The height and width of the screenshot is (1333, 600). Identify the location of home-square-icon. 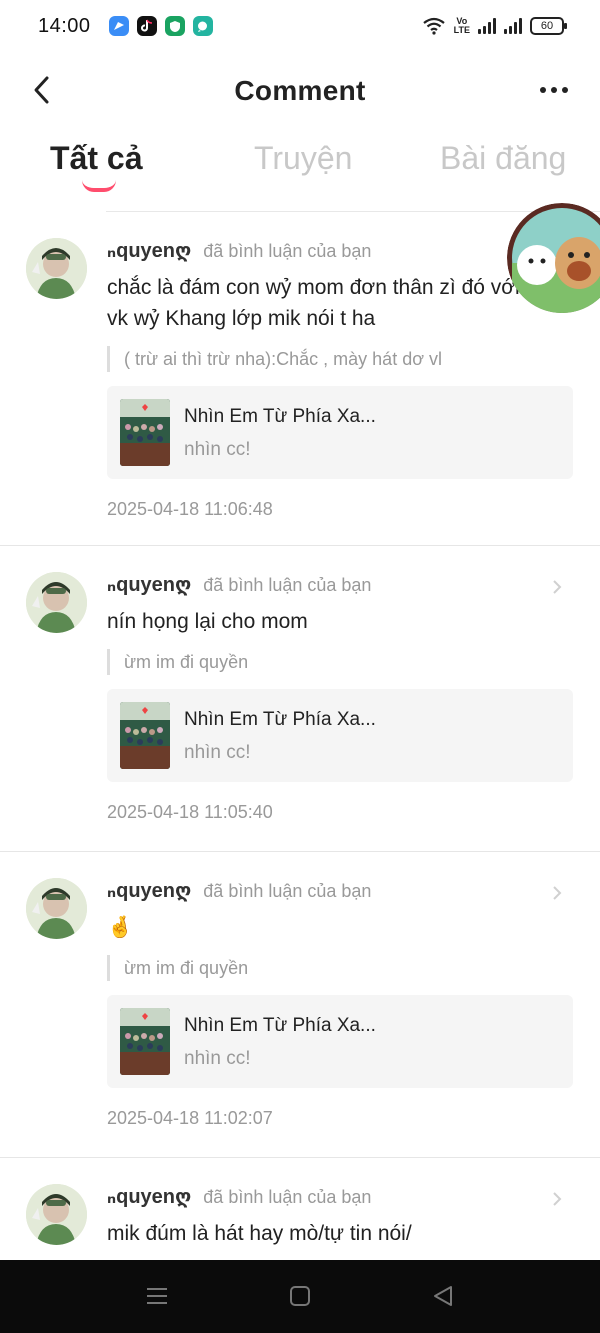
(300, 1296).